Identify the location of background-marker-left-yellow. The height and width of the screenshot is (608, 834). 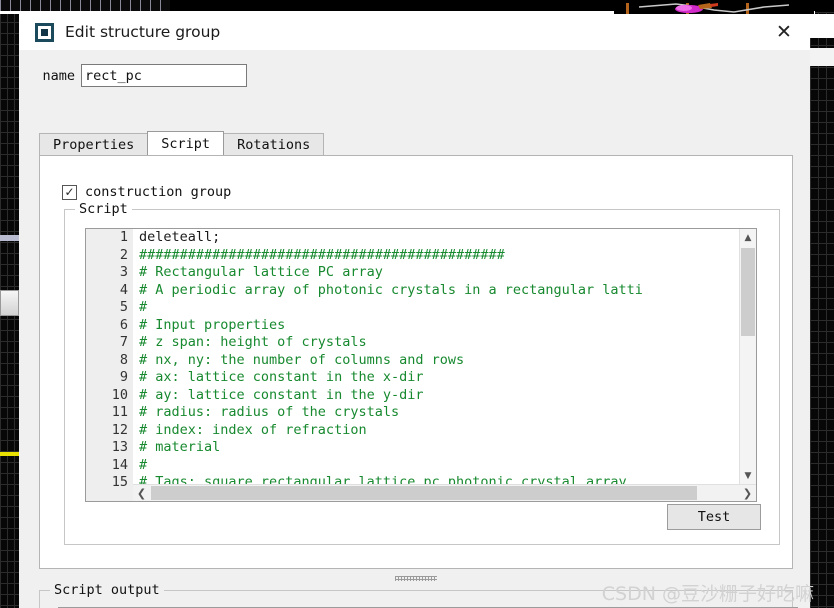
(9, 454).